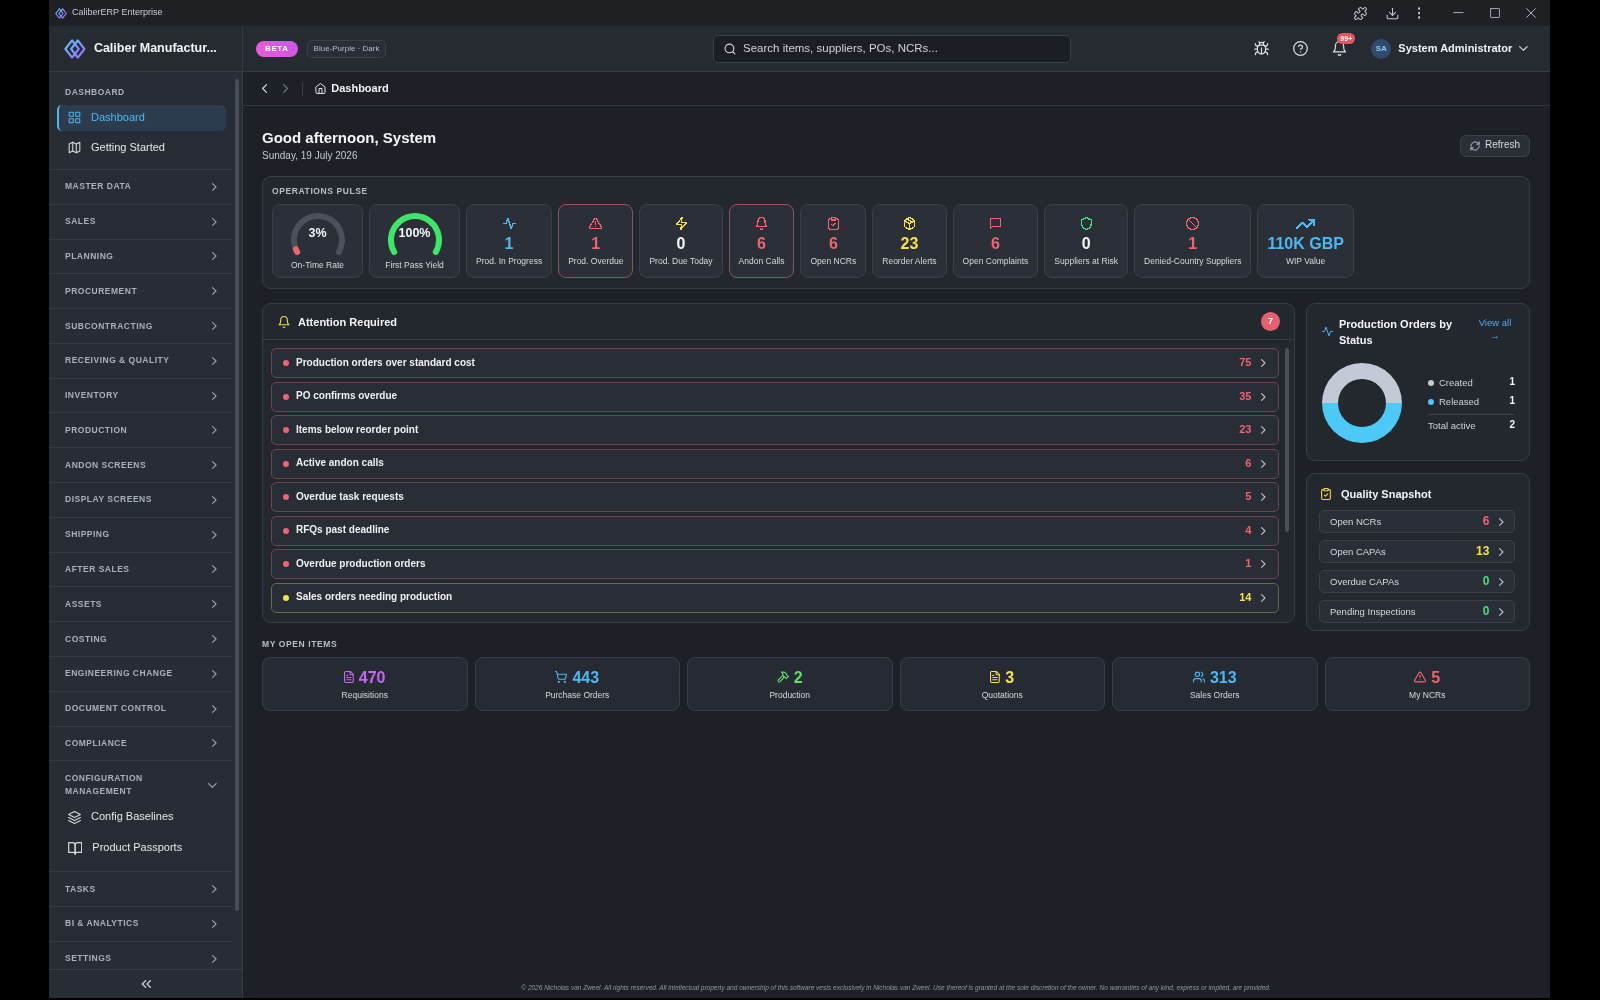  What do you see at coordinates (357, 430) in the screenshot?
I see `item-label: Items below reorder point` at bounding box center [357, 430].